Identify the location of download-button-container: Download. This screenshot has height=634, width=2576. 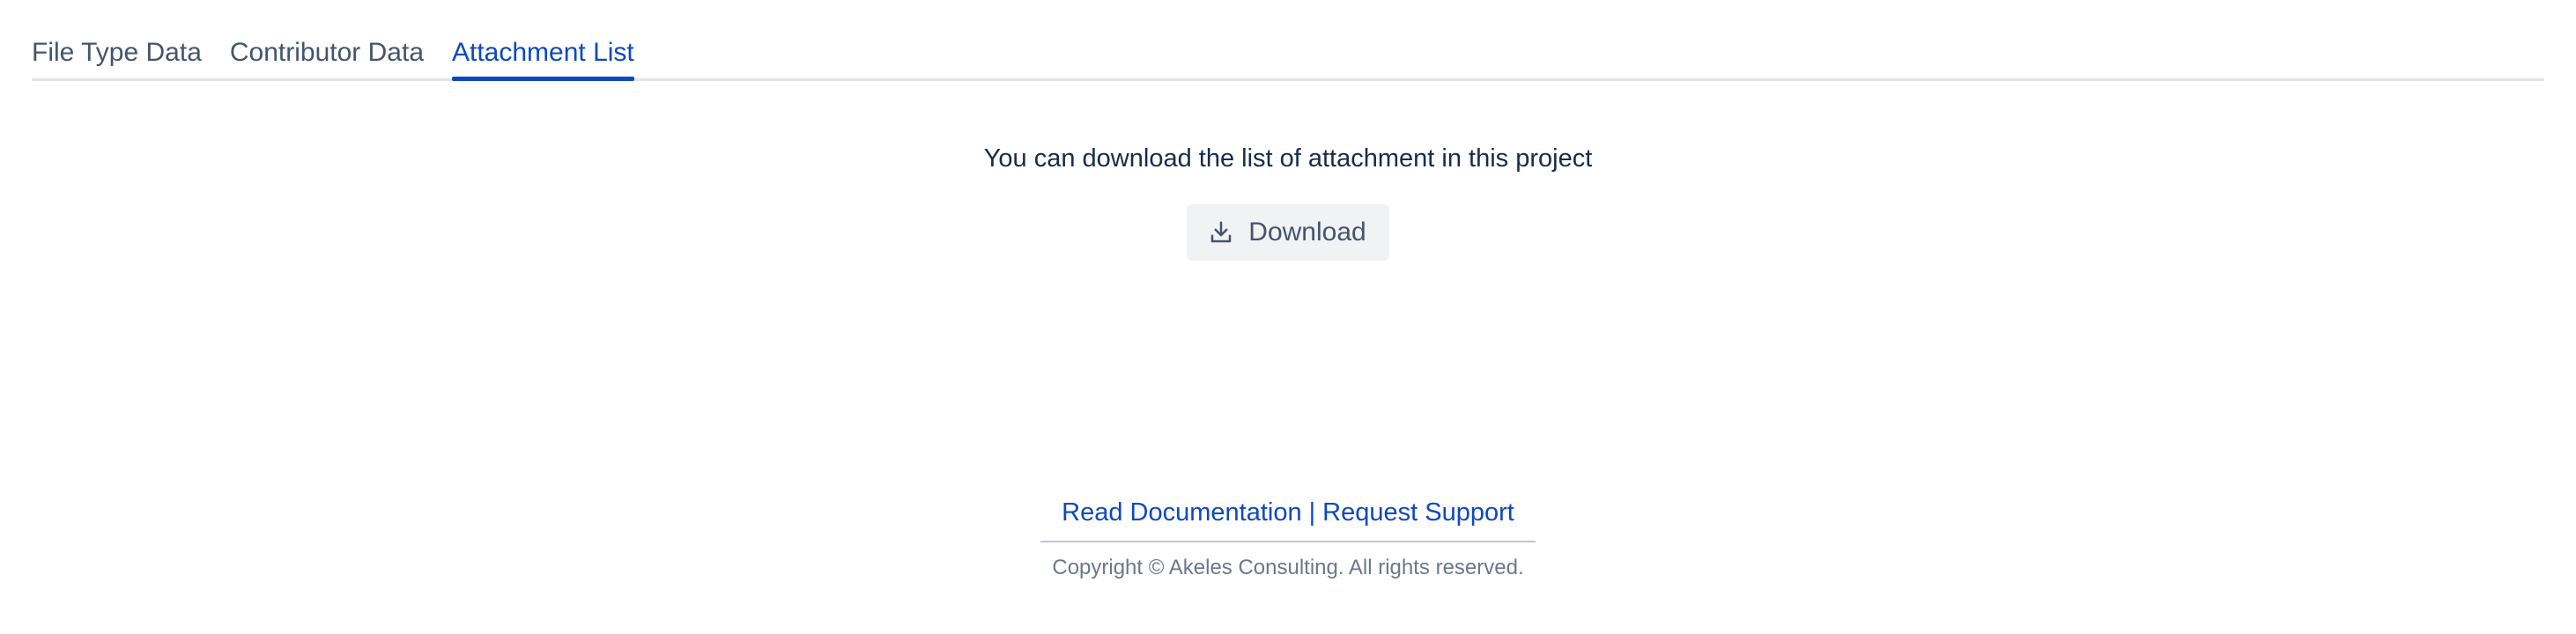
(1288, 233).